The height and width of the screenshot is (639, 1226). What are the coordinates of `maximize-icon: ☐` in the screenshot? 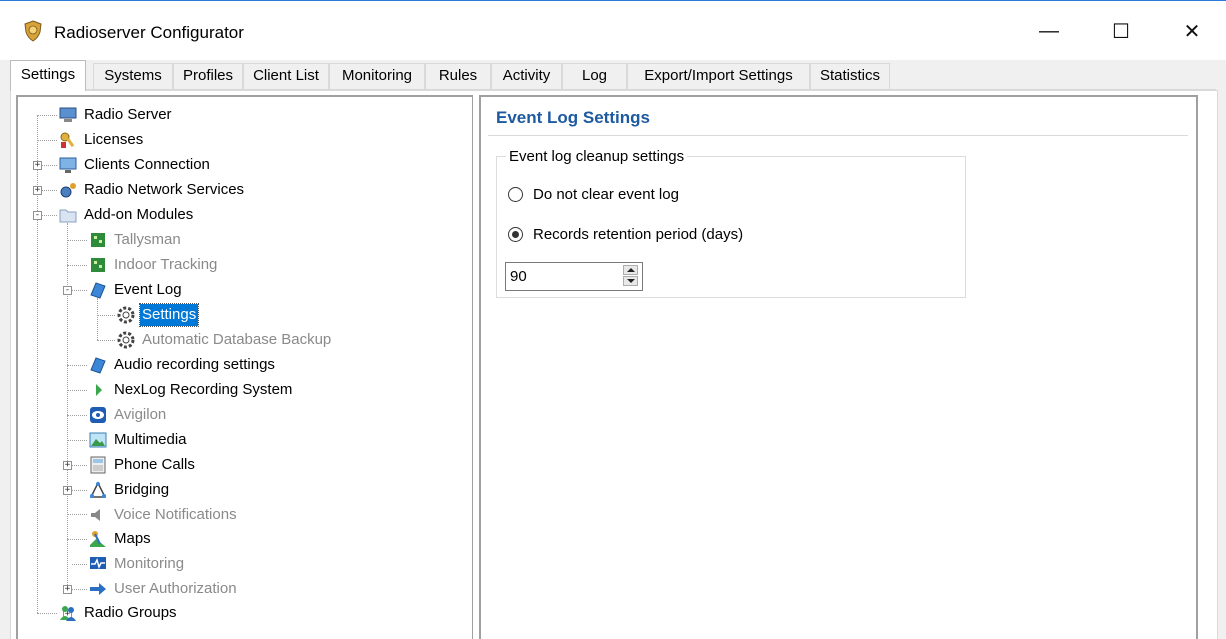 It's located at (1121, 31).